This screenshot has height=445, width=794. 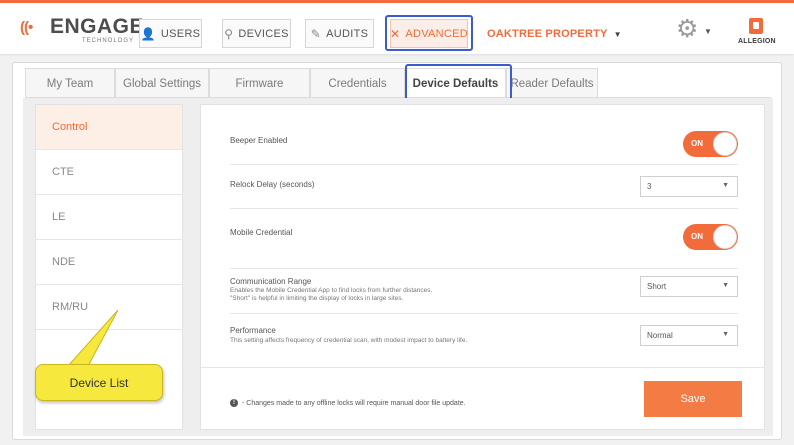 I want to click on logo-text: ENGAGE, so click(x=97, y=26).